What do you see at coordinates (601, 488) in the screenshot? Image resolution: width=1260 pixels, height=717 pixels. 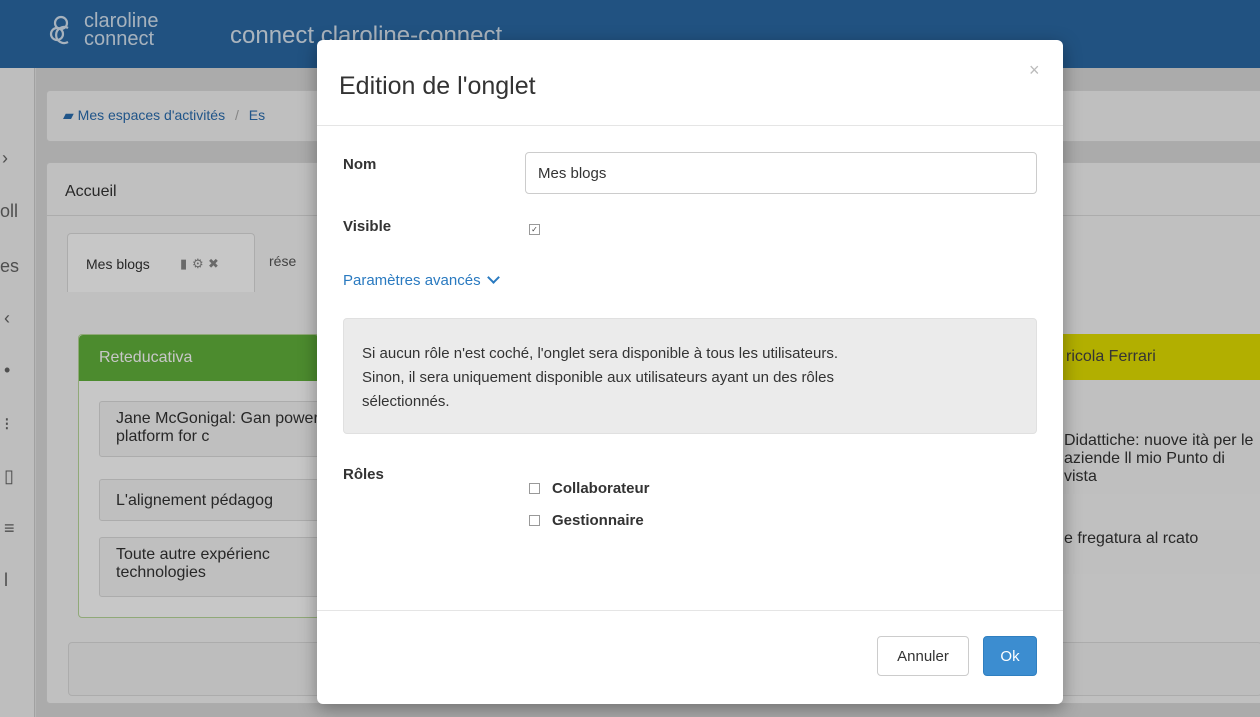 I see `role-label: Collaborateur` at bounding box center [601, 488].